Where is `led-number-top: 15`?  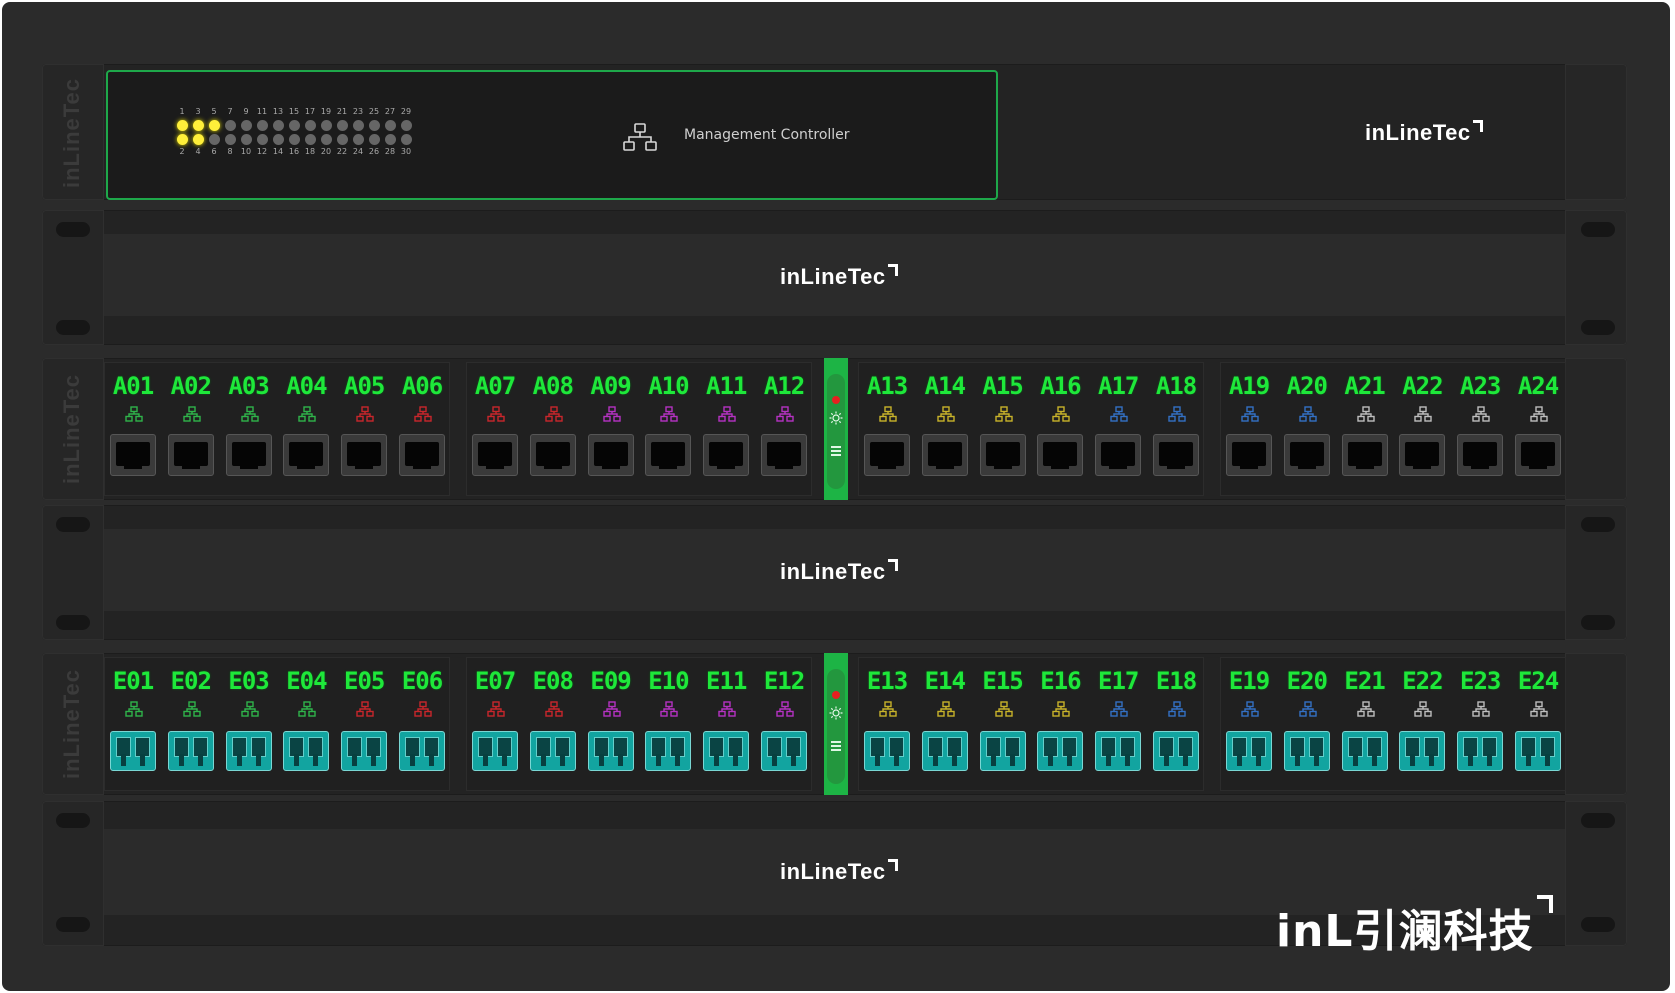 led-number-top: 15 is located at coordinates (294, 111).